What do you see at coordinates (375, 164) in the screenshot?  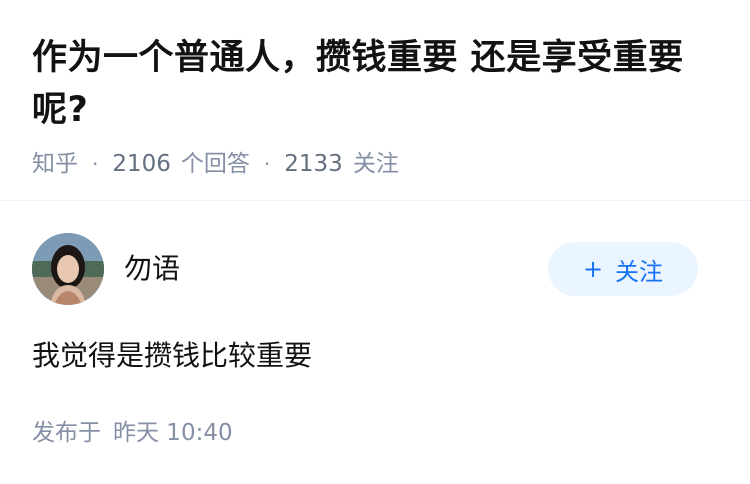 I see `follower-count-label: 关注` at bounding box center [375, 164].